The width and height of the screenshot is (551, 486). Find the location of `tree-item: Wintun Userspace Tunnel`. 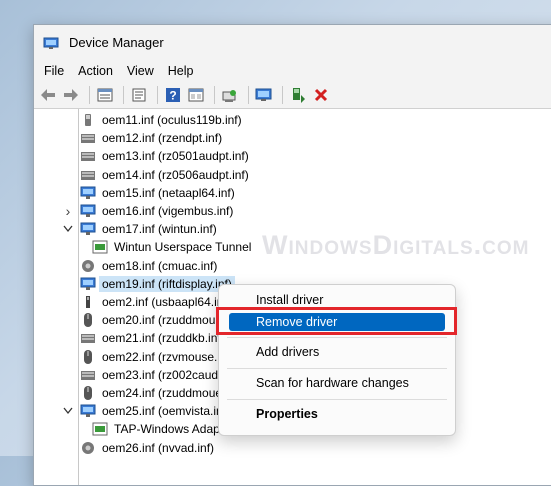

tree-item: Wintun Userspace Tunnel is located at coordinates (171, 247).